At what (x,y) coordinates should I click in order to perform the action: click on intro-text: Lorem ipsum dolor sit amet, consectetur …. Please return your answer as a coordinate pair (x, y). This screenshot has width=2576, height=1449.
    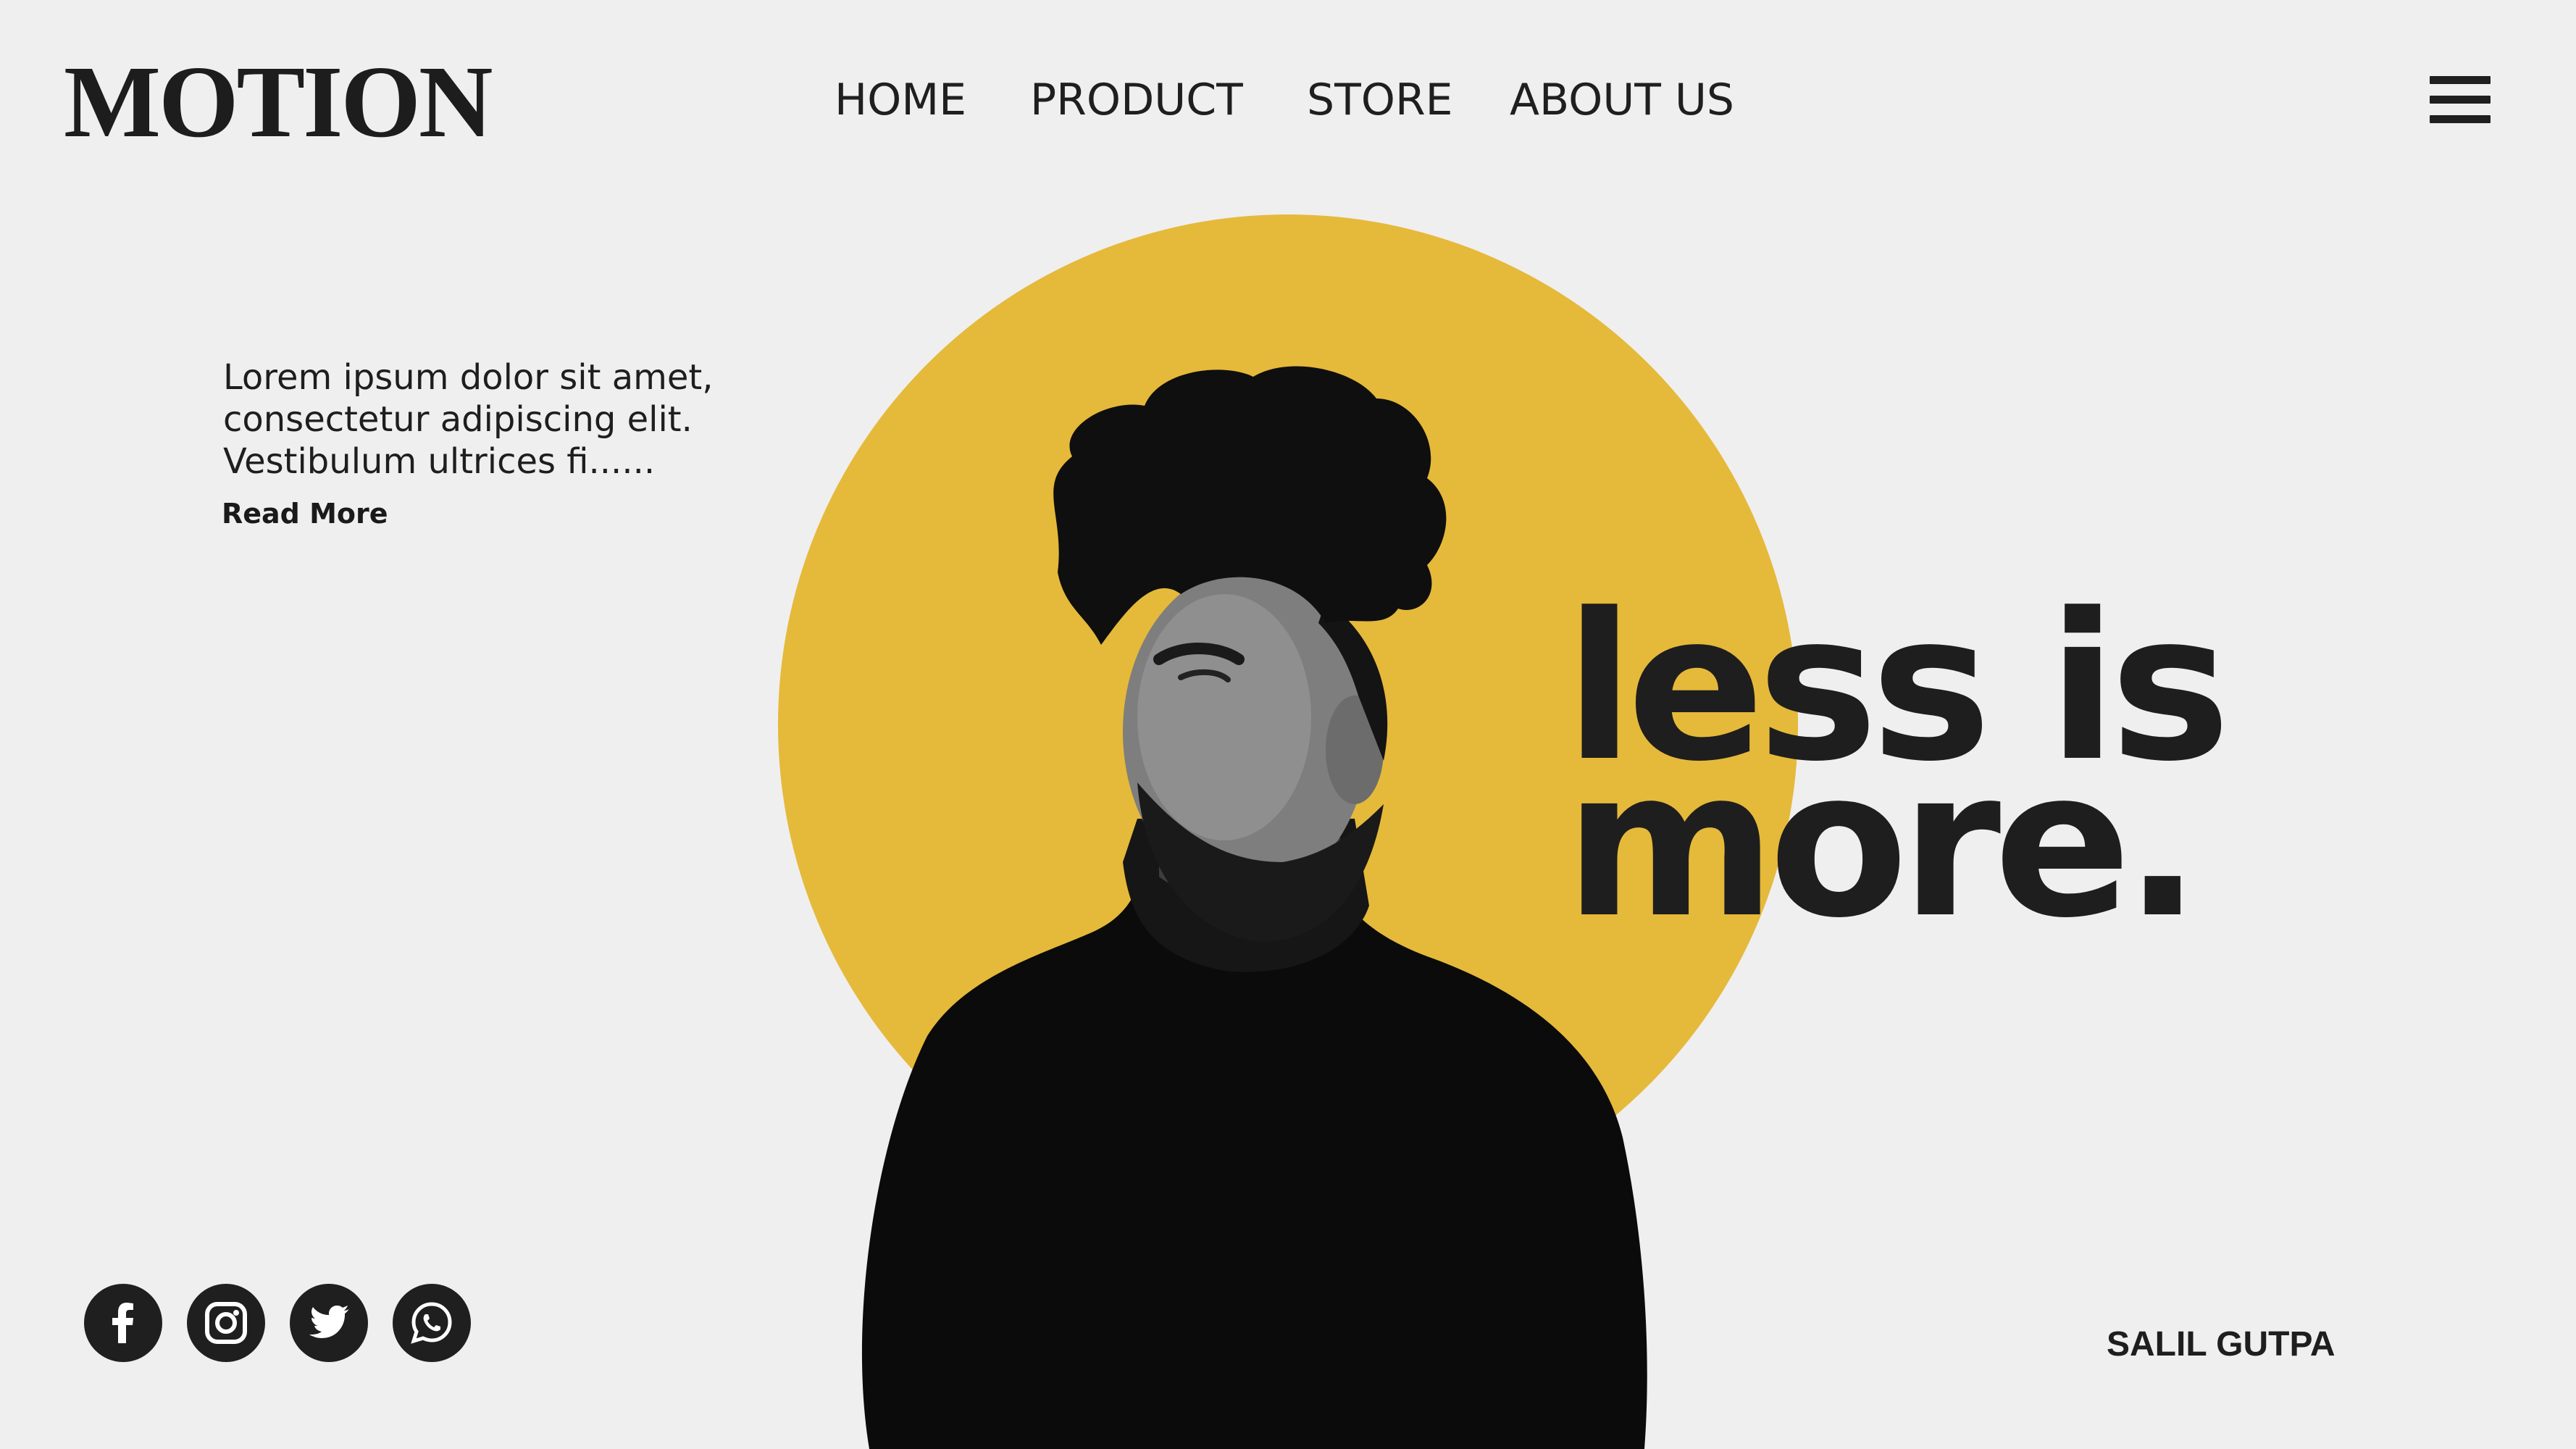
    Looking at the image, I should click on (498, 420).